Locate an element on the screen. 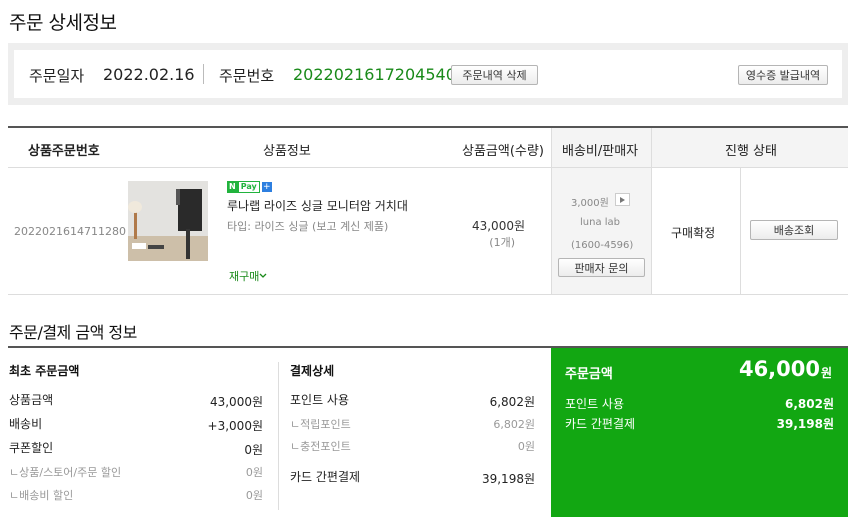  product-name-link: 루나랩 라이즈 싱글 모니터암 거치대 is located at coordinates (317, 205).